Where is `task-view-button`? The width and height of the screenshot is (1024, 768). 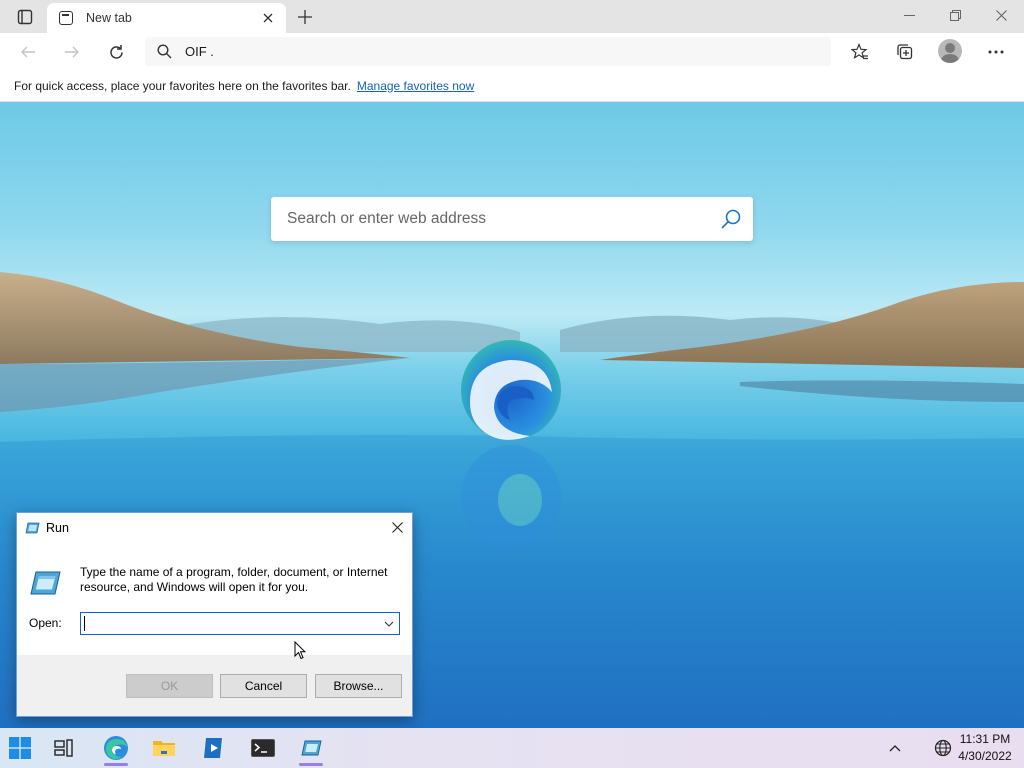
task-view-button is located at coordinates (64, 748).